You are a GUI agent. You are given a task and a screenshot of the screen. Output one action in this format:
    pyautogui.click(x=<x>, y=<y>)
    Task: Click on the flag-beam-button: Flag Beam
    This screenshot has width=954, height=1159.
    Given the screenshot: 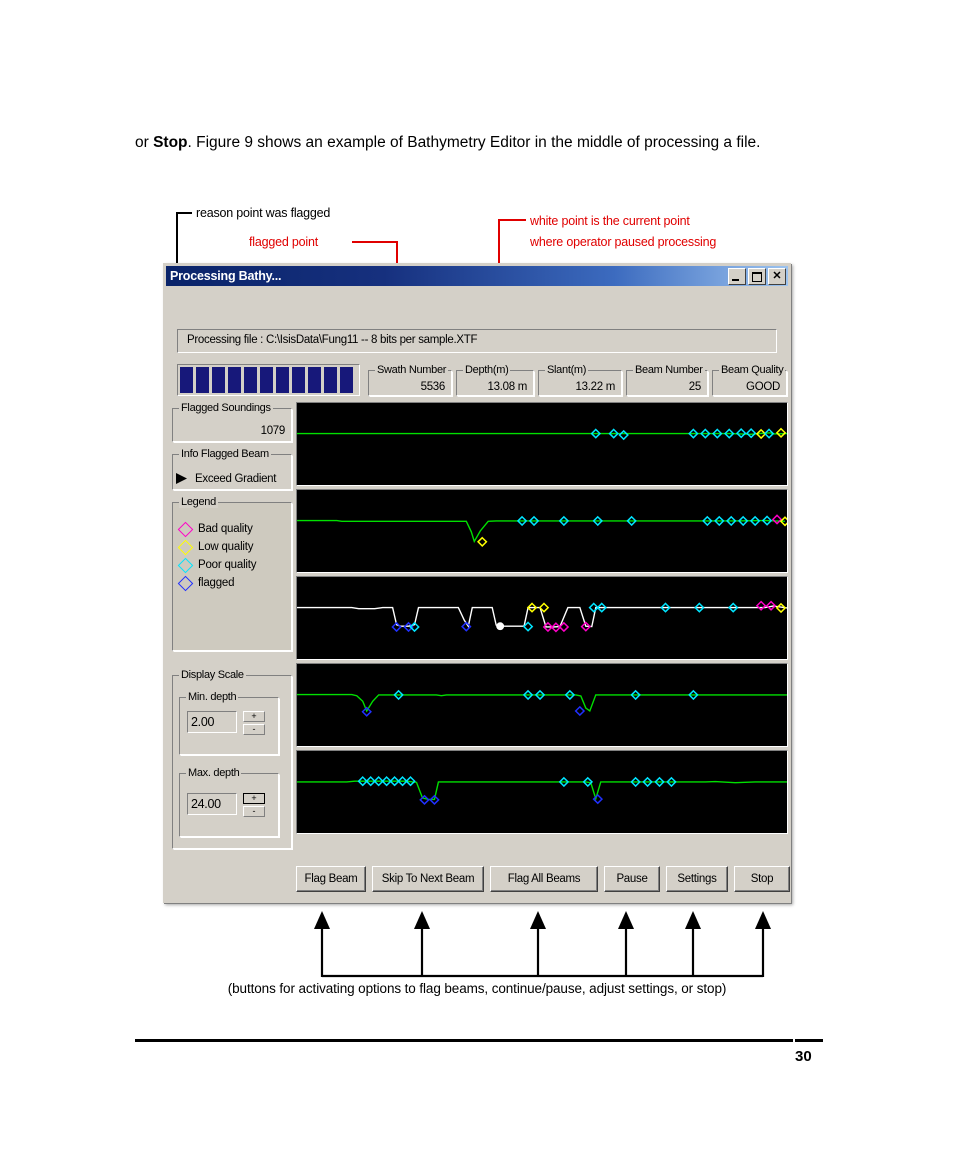 What is the action you would take?
    pyautogui.click(x=331, y=879)
    